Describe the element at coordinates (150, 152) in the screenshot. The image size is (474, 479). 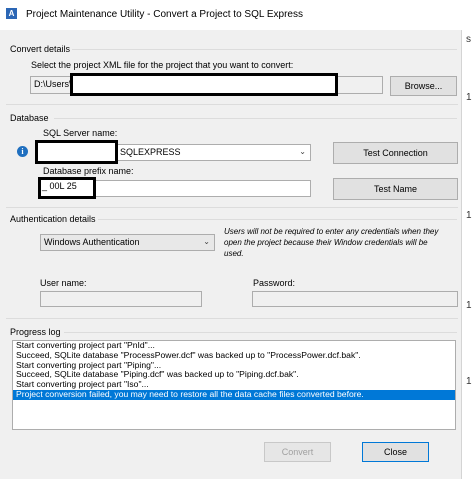
I see `sql-server-name-value: SQLEXPRESS` at that location.